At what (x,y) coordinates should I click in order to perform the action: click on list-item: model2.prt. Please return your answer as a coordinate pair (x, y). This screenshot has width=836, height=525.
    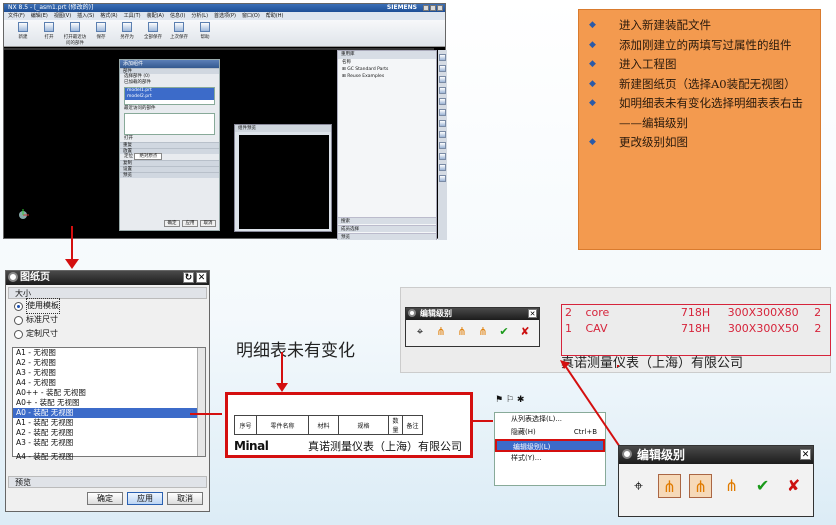
    Looking at the image, I should click on (169, 97).